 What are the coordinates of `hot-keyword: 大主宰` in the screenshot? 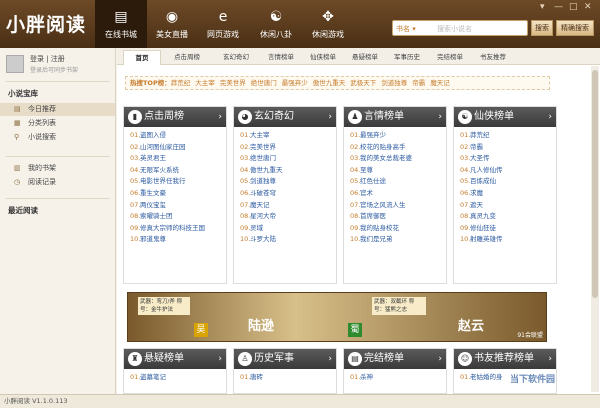 It's located at (205, 83).